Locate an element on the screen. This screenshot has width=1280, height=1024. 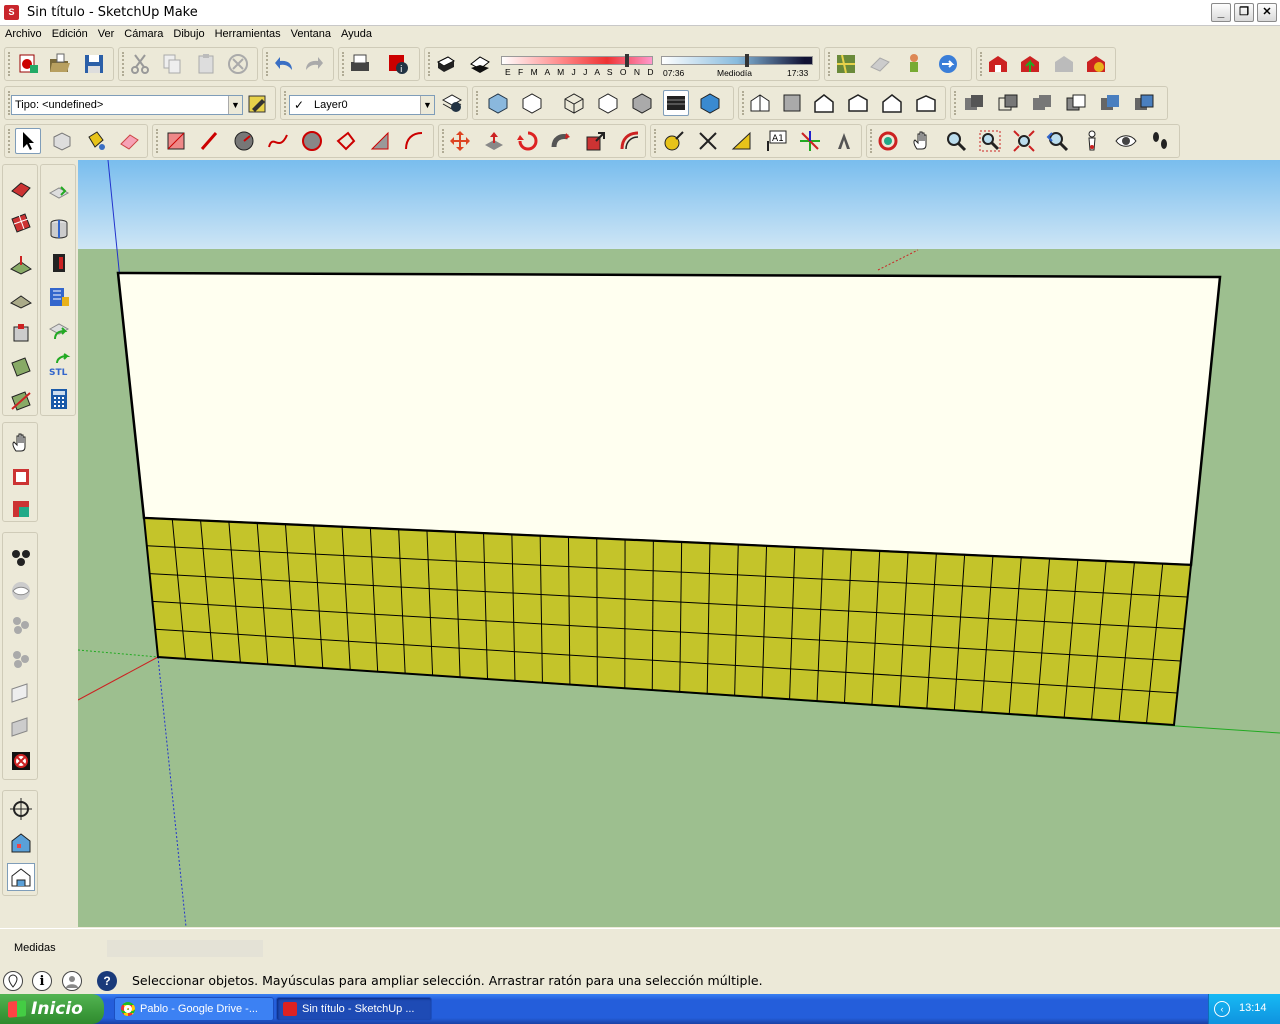
home-view-icon is located at coordinates (21, 877).